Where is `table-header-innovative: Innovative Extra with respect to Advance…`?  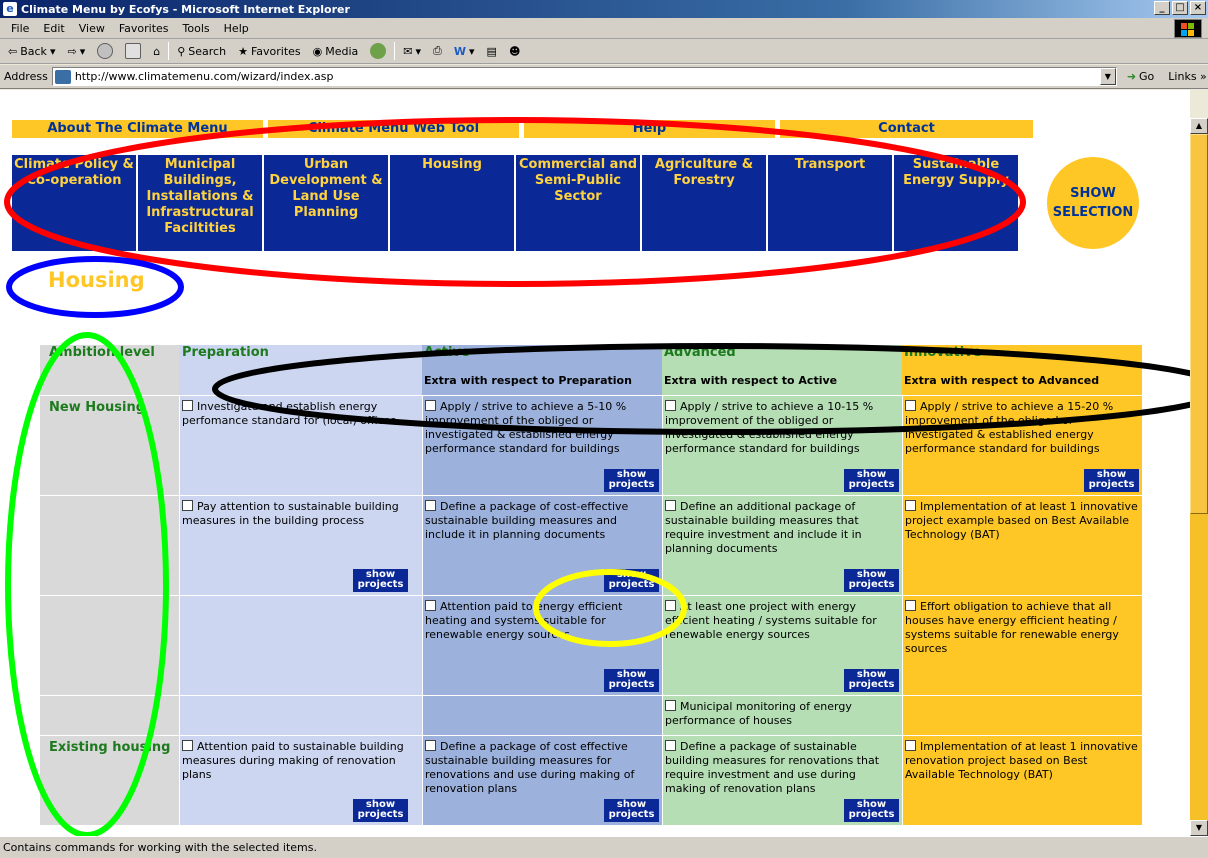 table-header-innovative: Innovative Extra with respect to Advance… is located at coordinates (1022, 370).